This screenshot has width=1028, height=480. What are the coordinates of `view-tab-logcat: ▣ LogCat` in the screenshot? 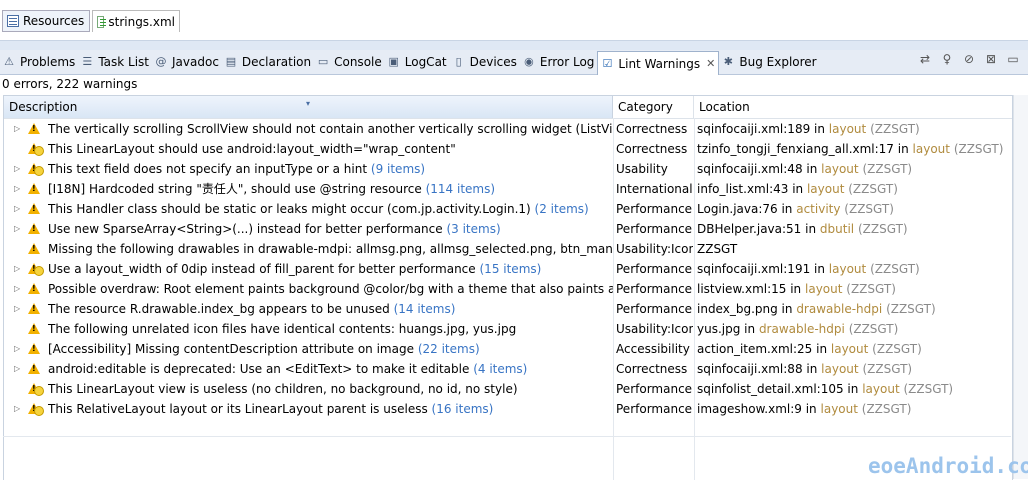 It's located at (417, 62).